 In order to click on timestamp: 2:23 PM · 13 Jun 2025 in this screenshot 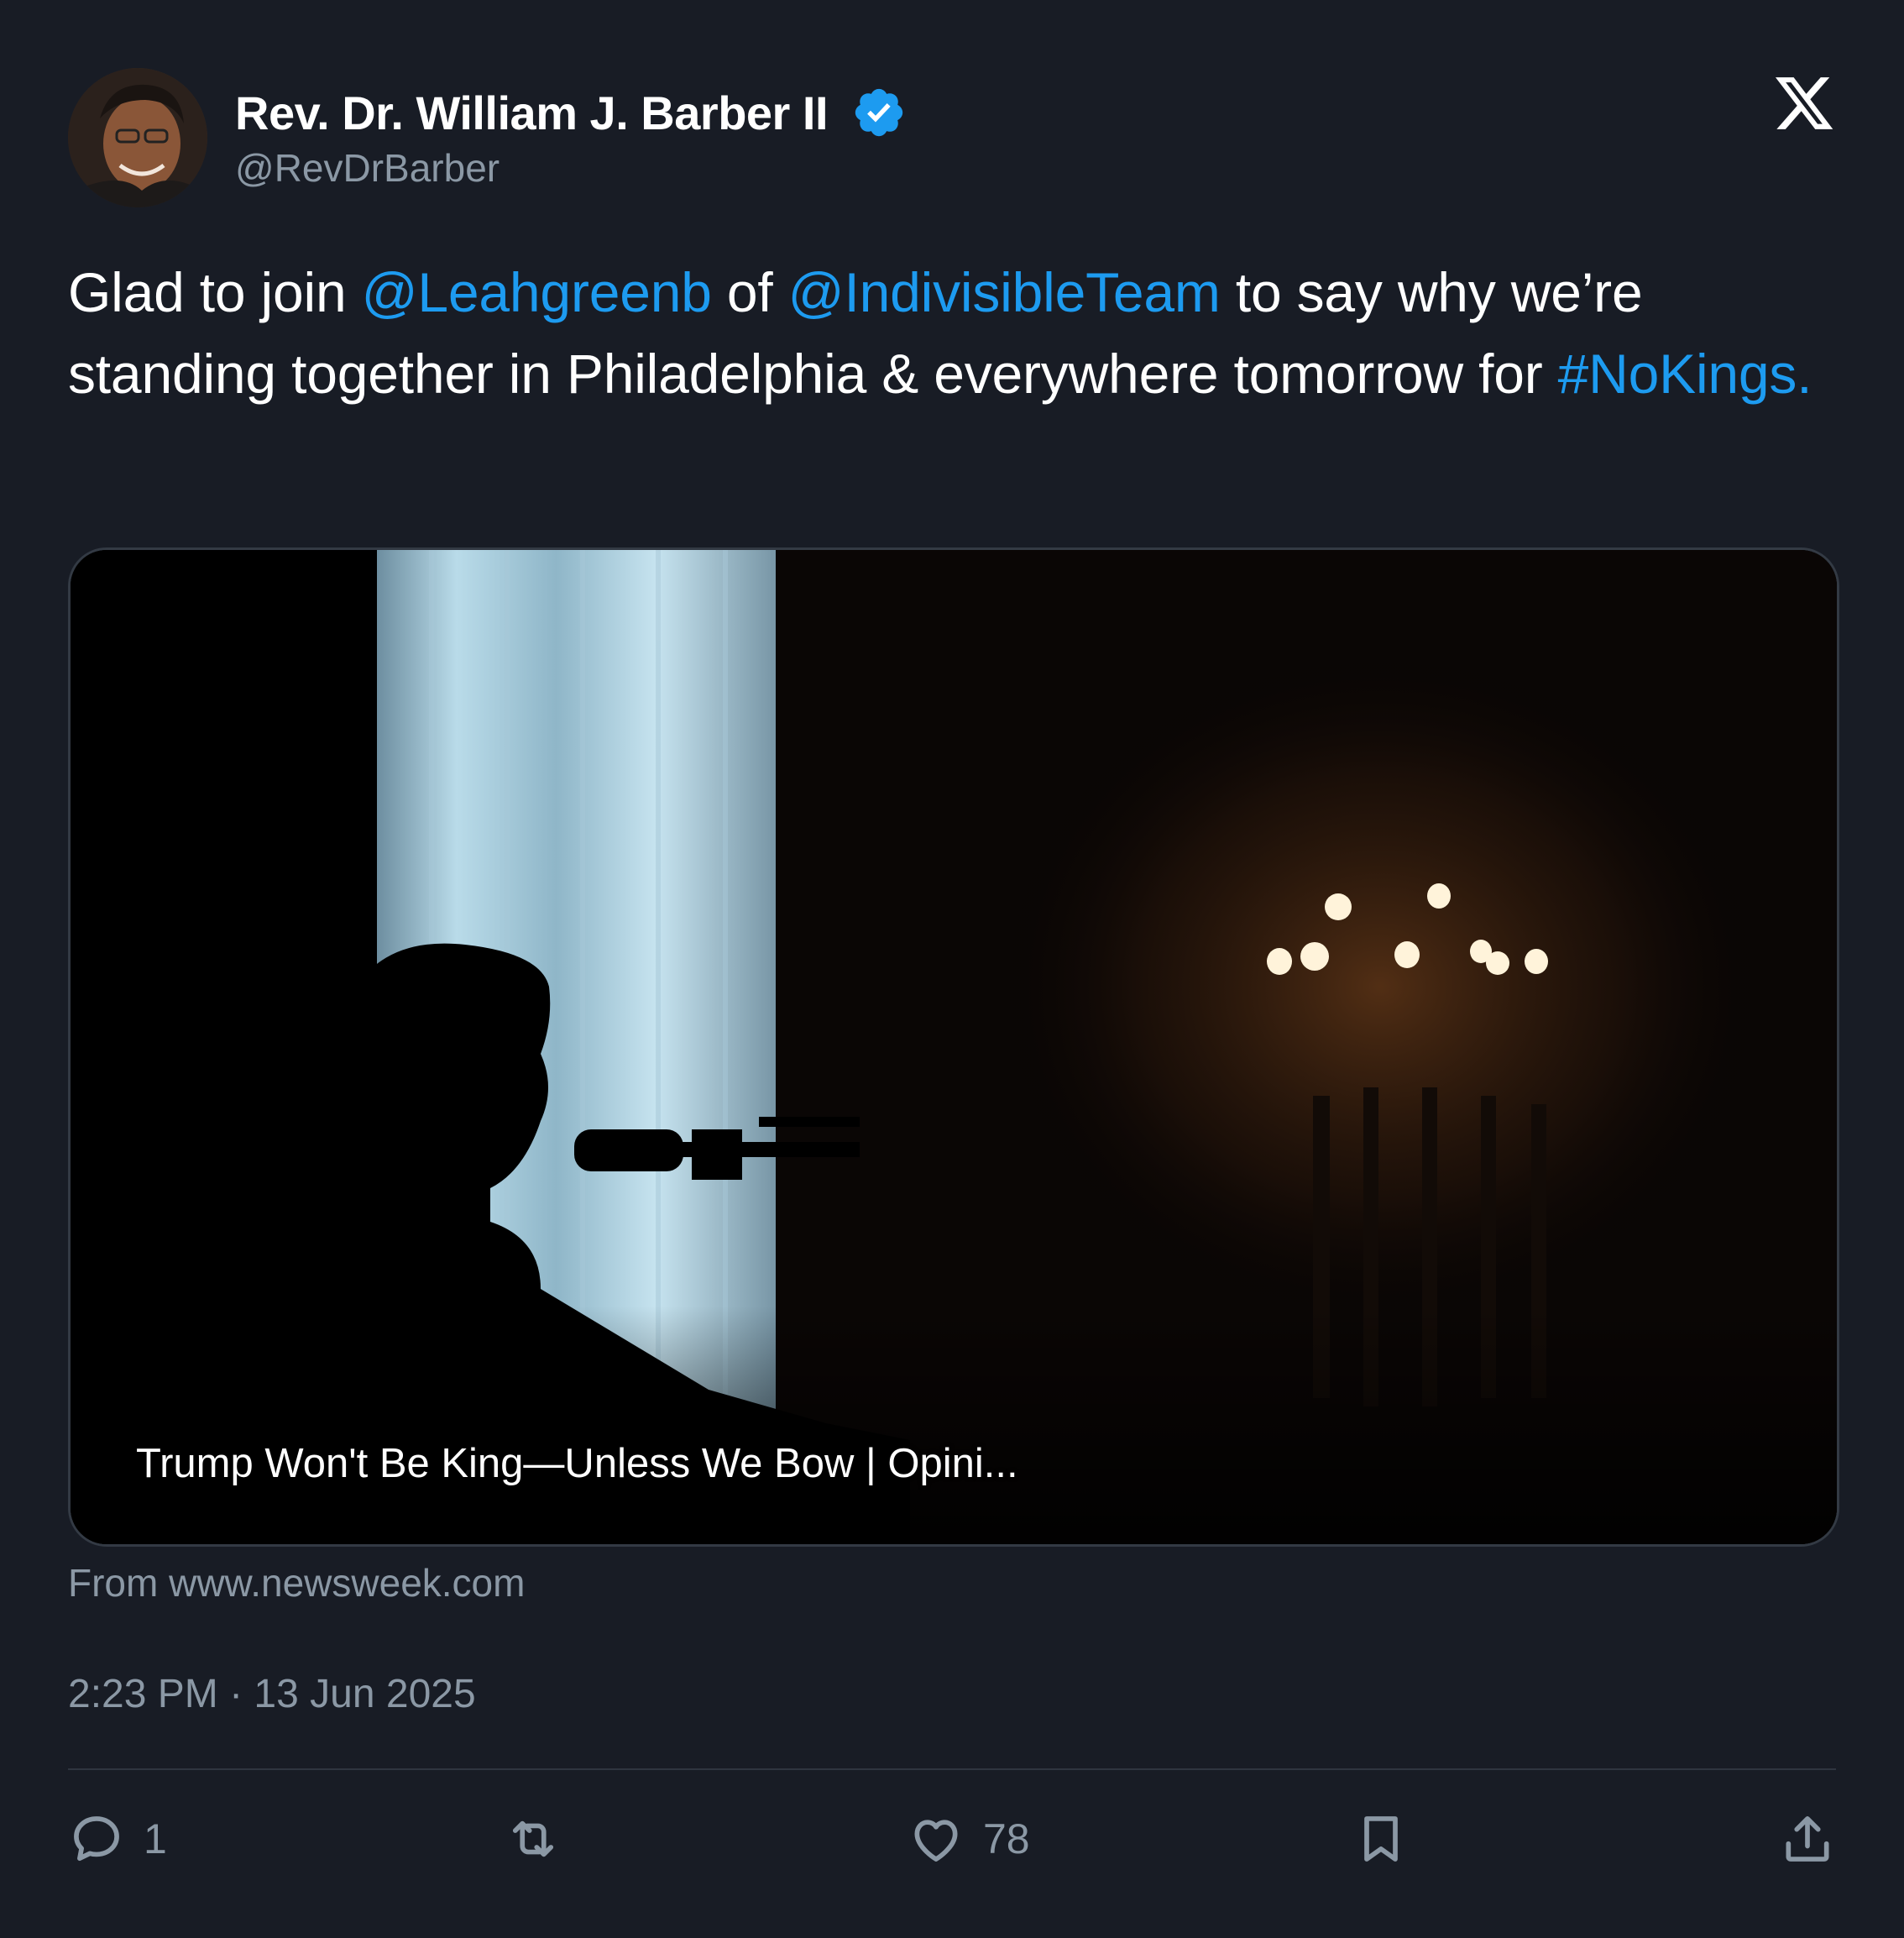, I will do `click(272, 1694)`.